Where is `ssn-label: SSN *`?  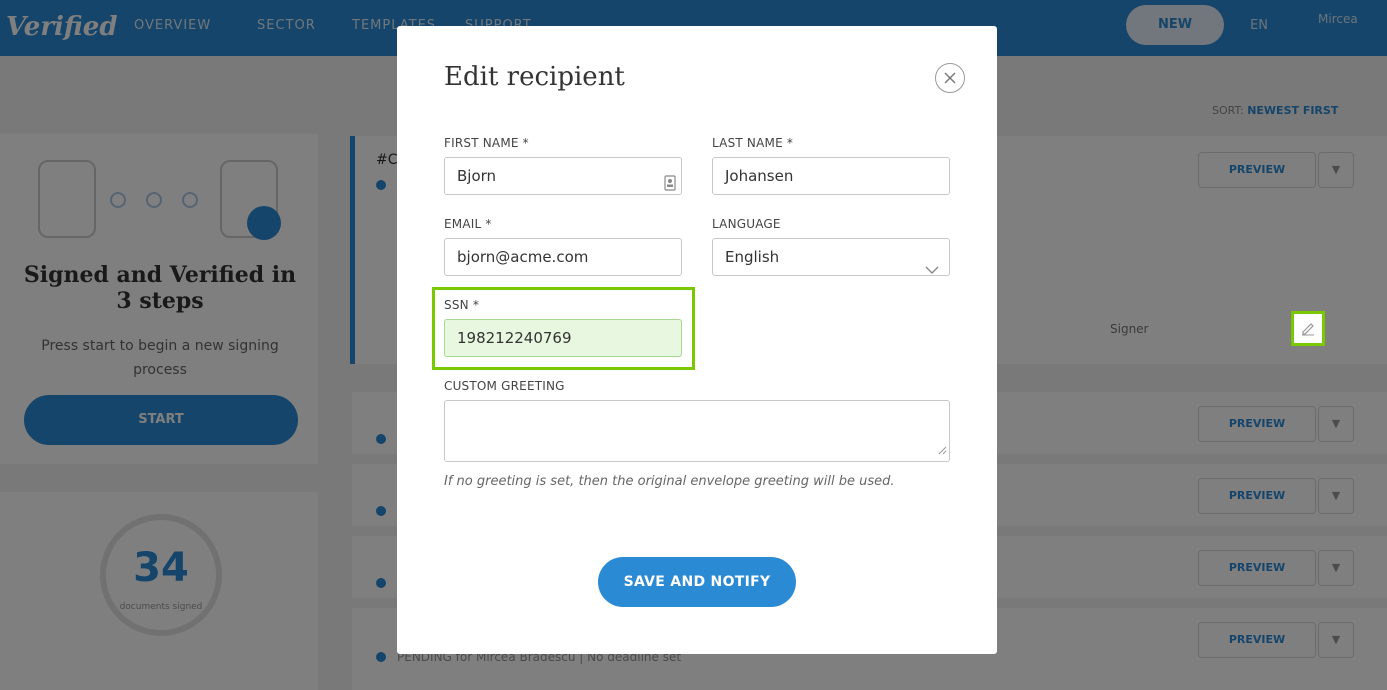 ssn-label: SSN * is located at coordinates (462, 305).